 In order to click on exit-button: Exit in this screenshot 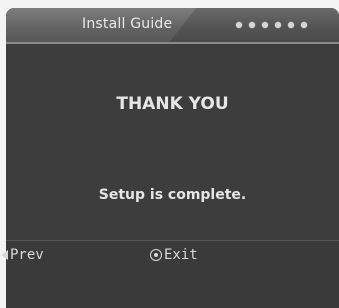, I will do `click(174, 255)`.